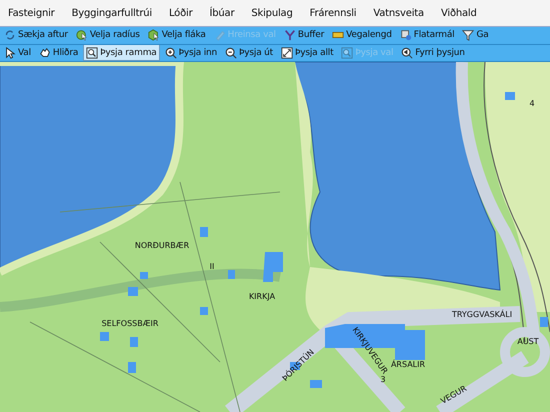 This screenshot has width=550, height=412. I want to click on hexagon-cursor-icon, so click(154, 35).